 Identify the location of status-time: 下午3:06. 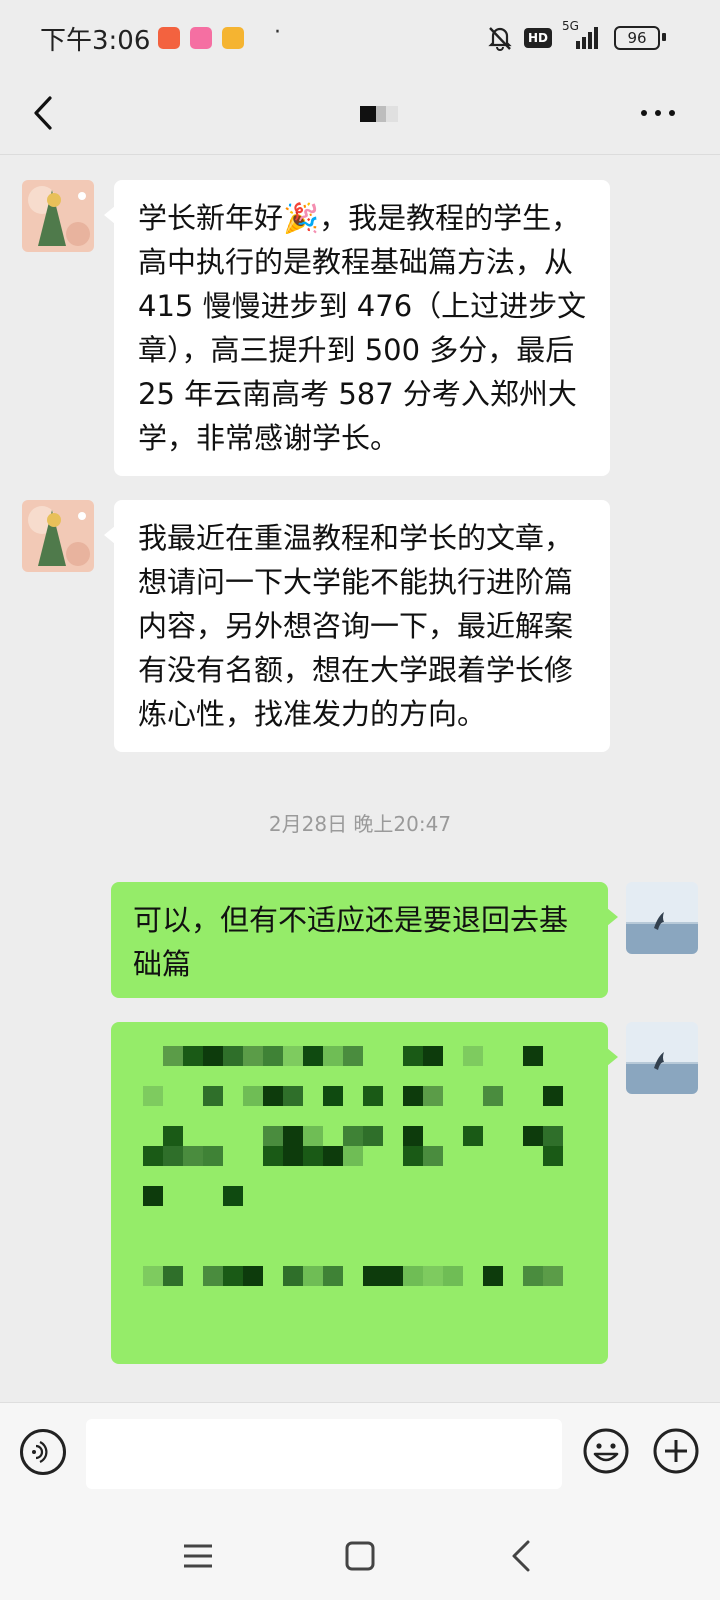
(95, 41).